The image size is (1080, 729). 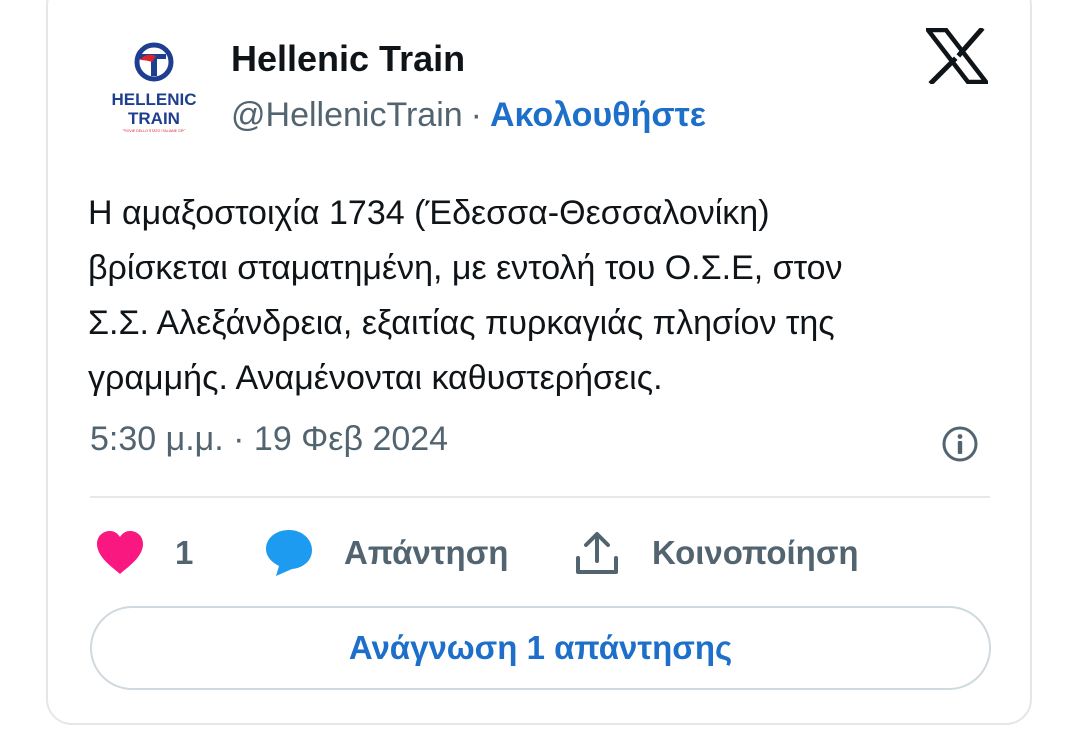 I want to click on like-button: 1, so click(x=144, y=553).